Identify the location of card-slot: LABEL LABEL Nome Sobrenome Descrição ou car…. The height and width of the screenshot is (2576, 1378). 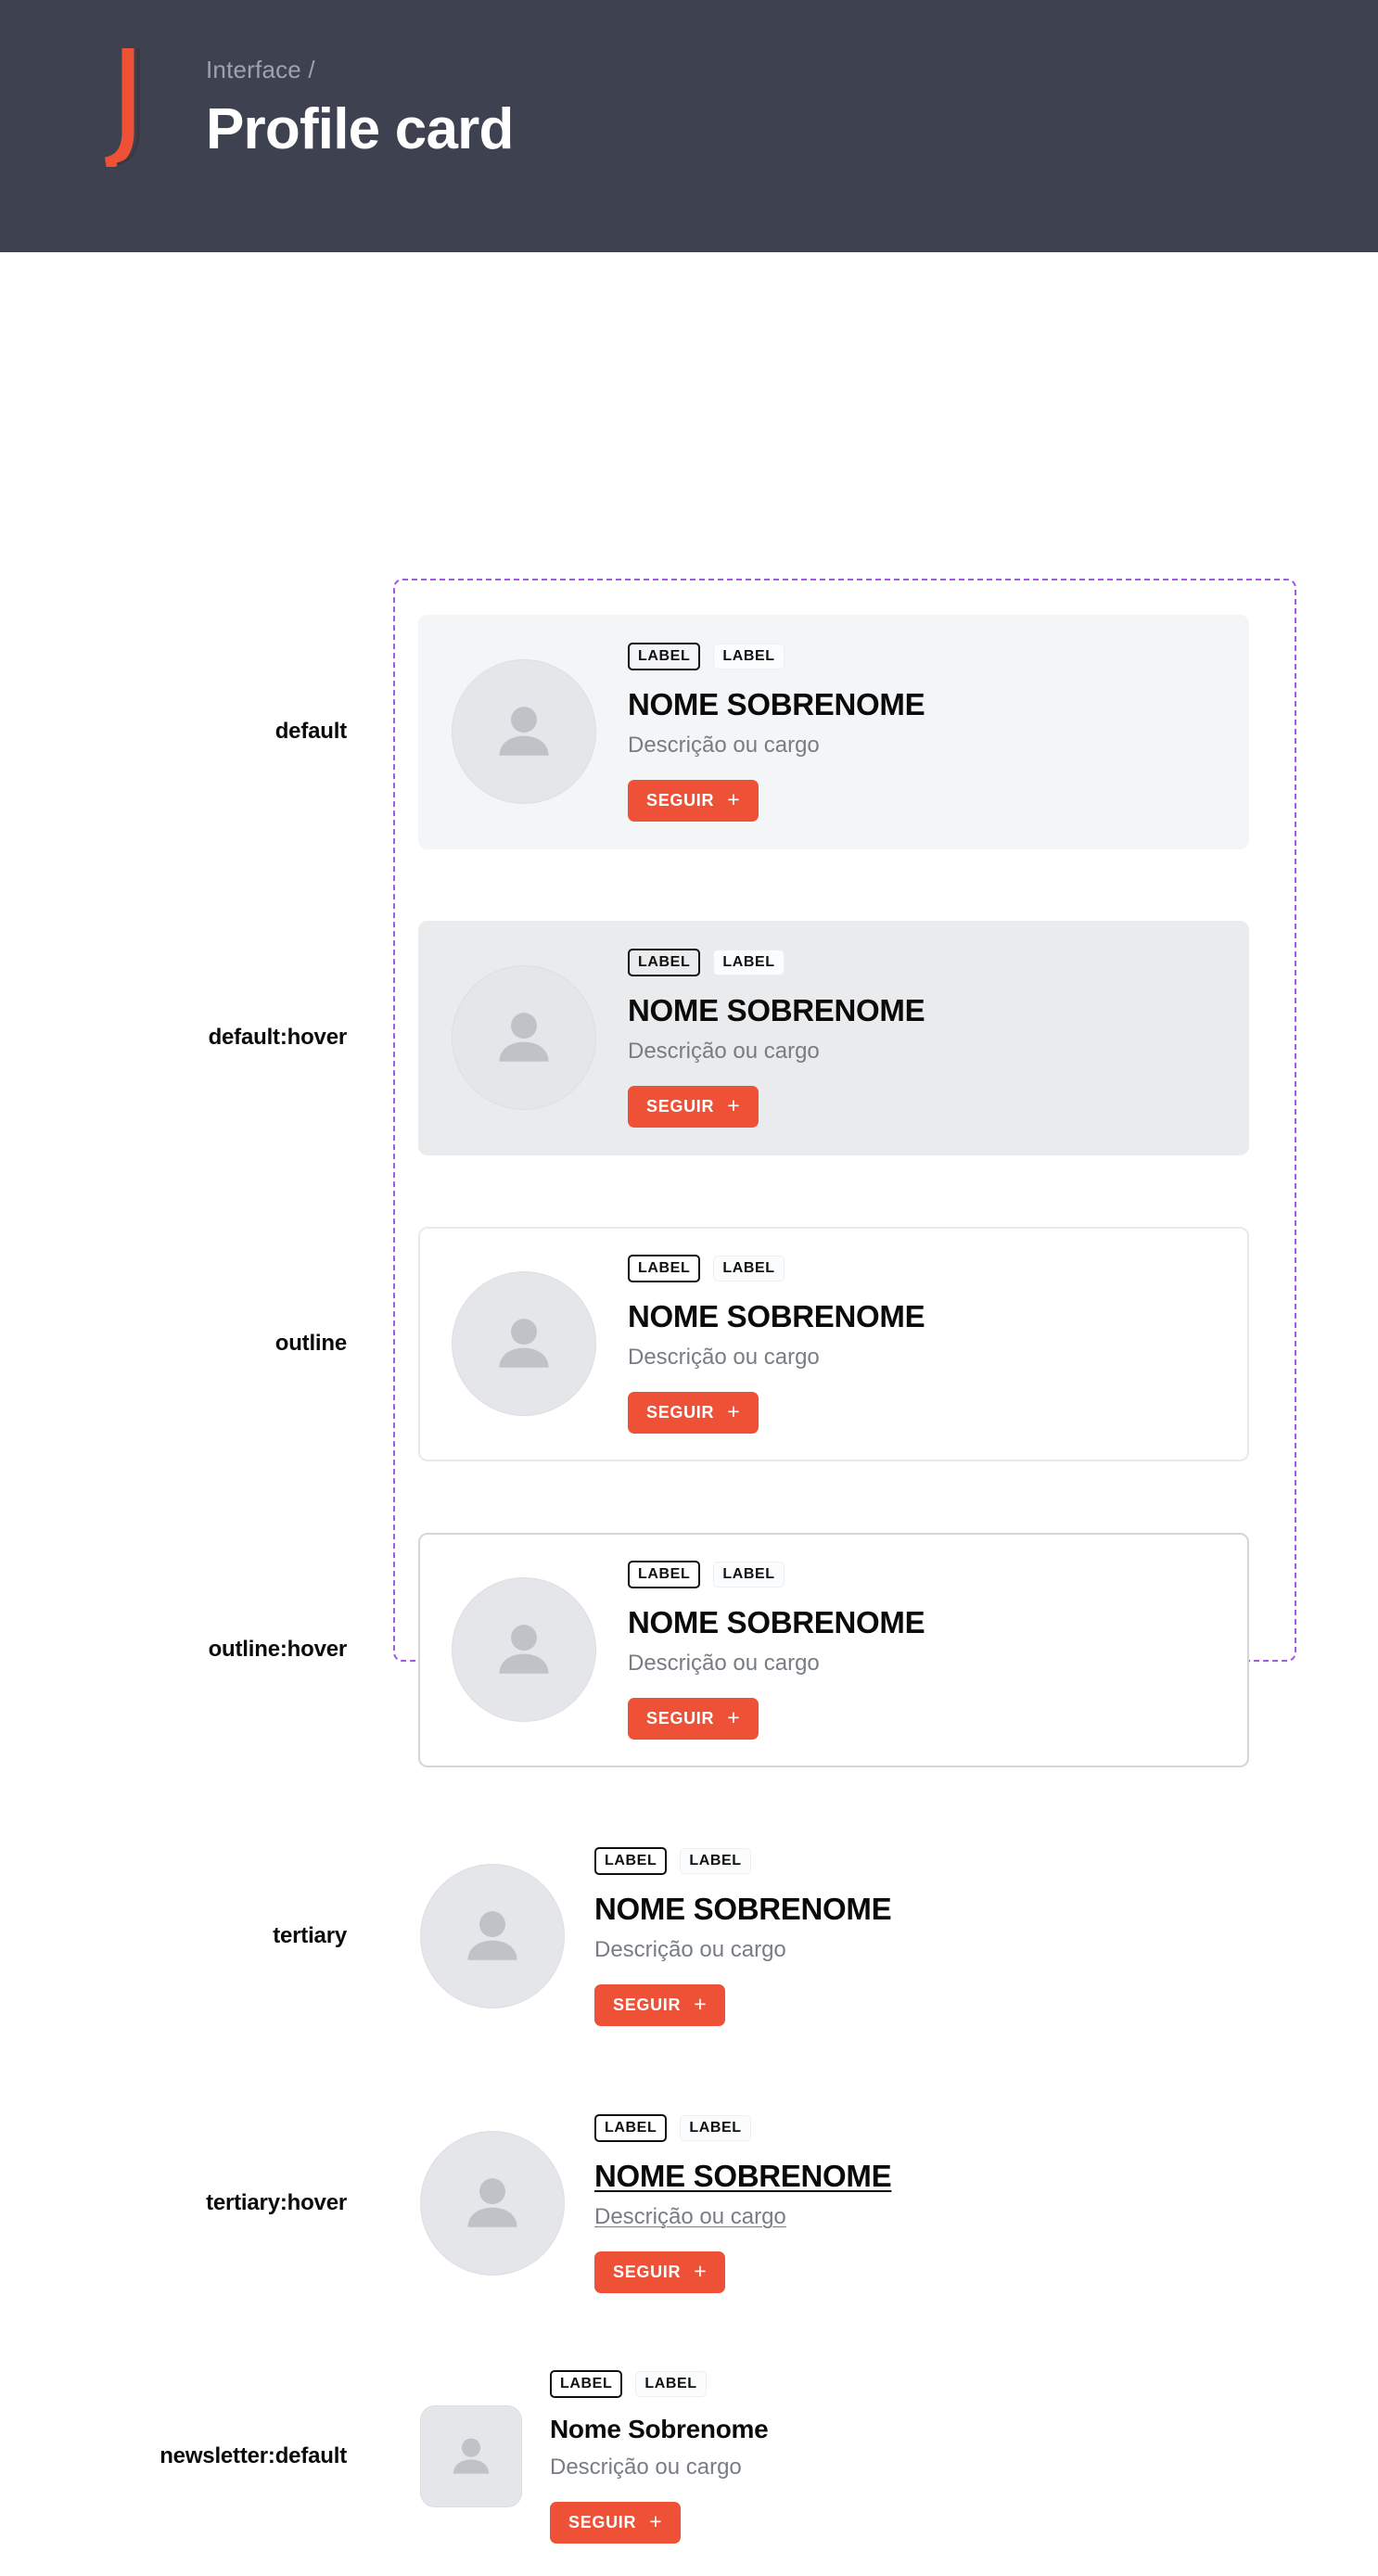
(833, 2457).